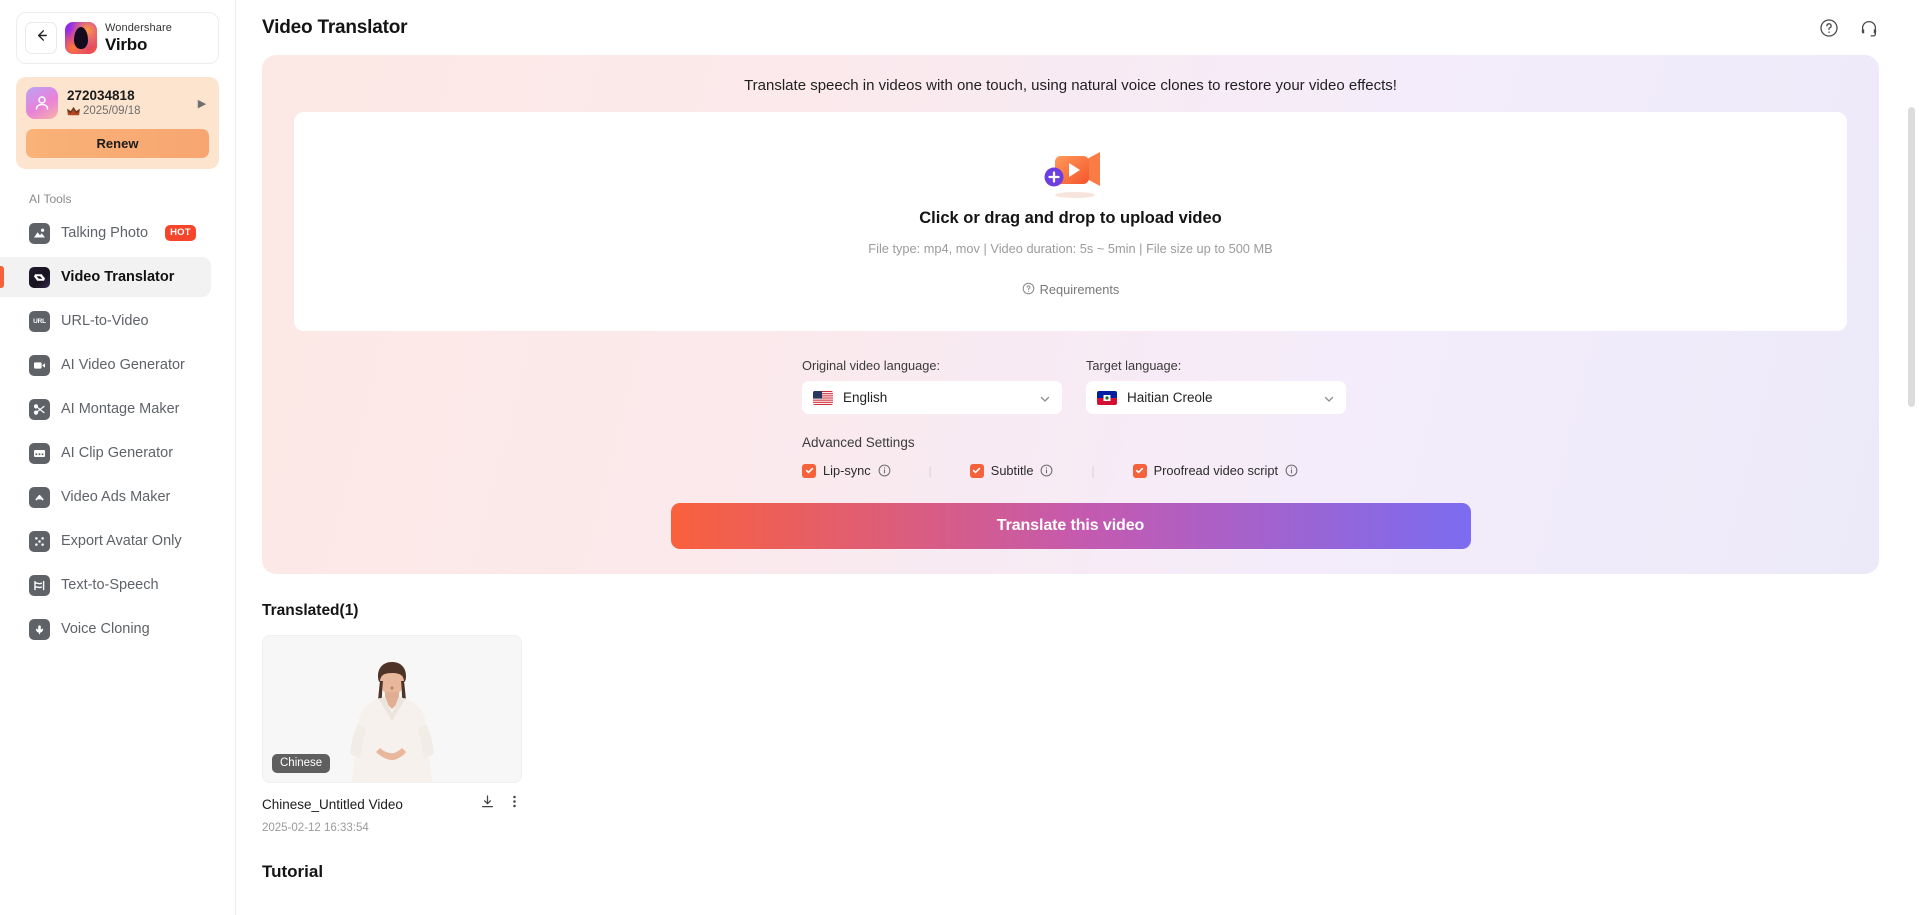  Describe the element at coordinates (81, 38) in the screenshot. I see `virbo-logo` at that location.